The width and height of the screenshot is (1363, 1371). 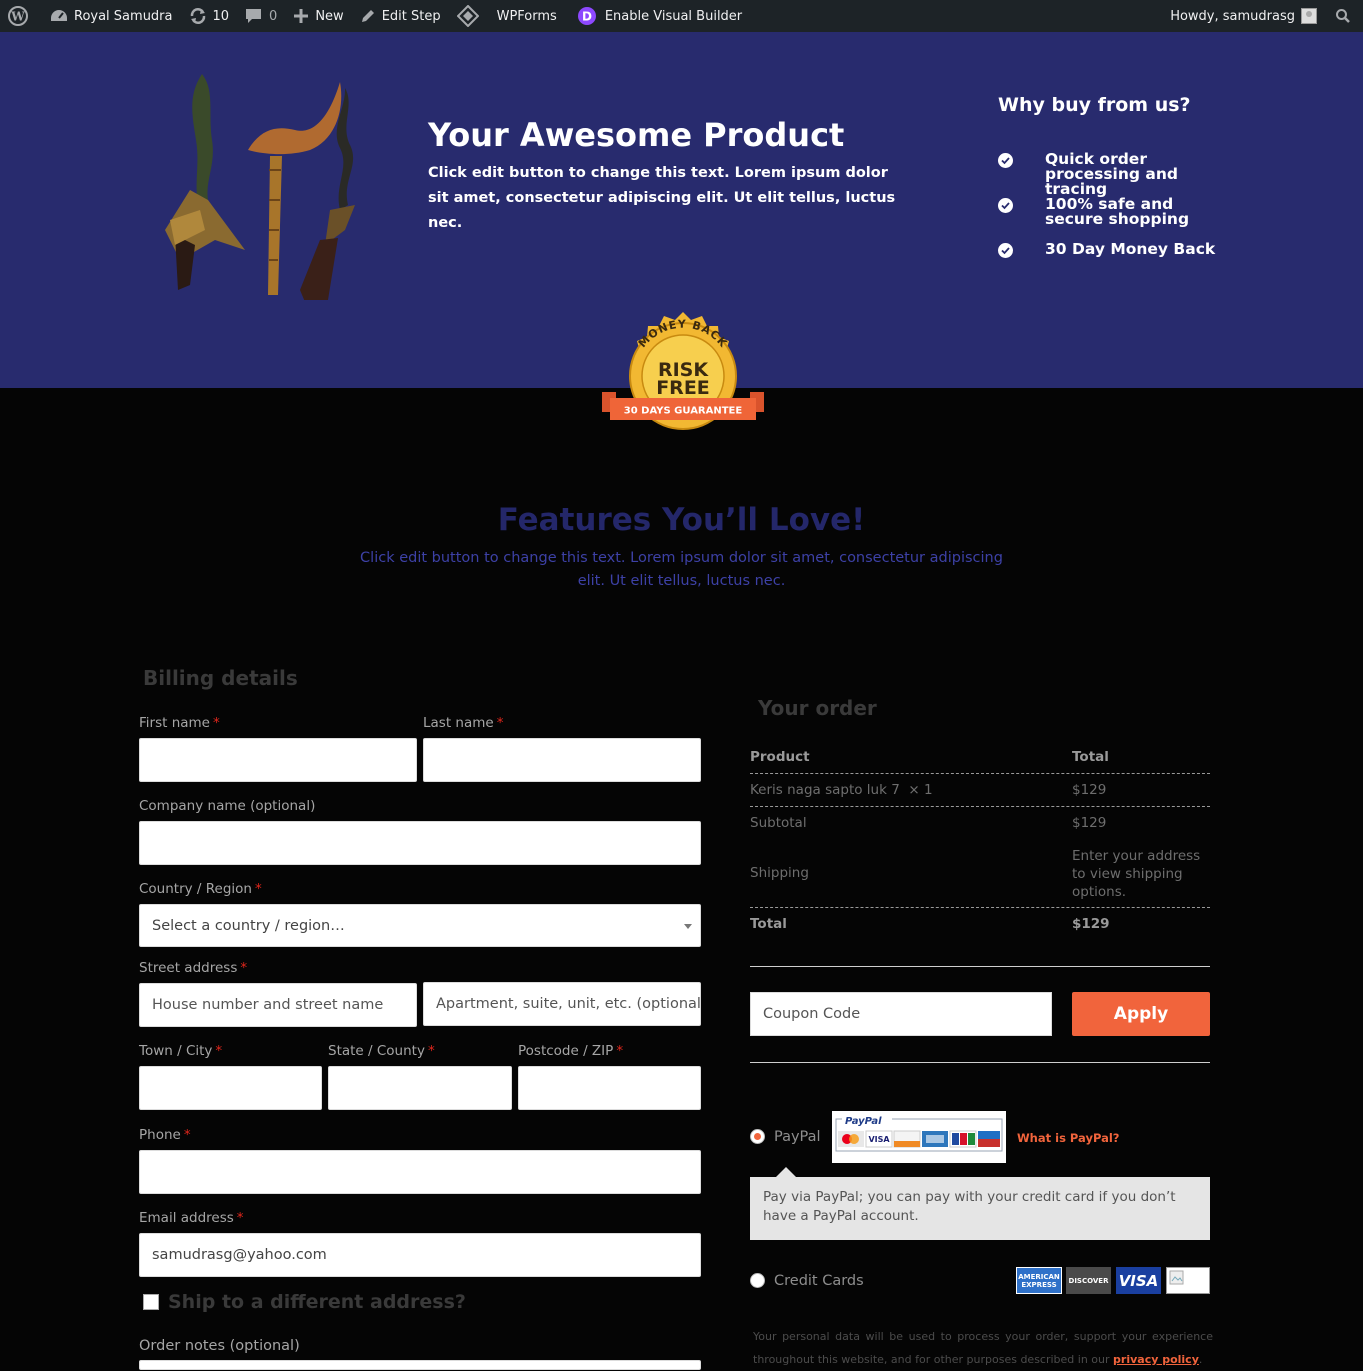 What do you see at coordinates (841, 790) in the screenshot?
I see `item-name: Keris naga sapto luk 7 × 1` at bounding box center [841, 790].